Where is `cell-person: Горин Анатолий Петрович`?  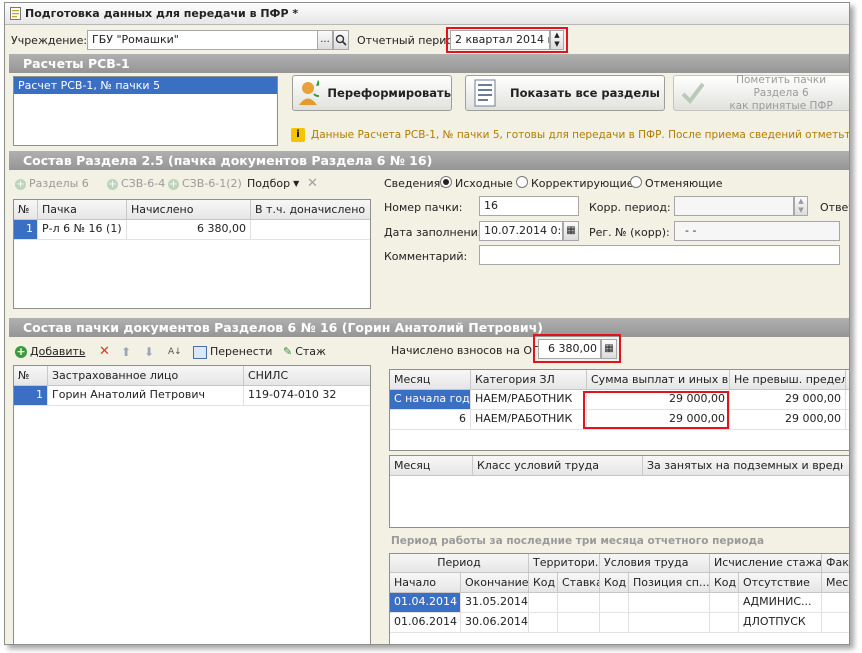
cell-person: Горин Анатолий Петрович is located at coordinates (146, 395).